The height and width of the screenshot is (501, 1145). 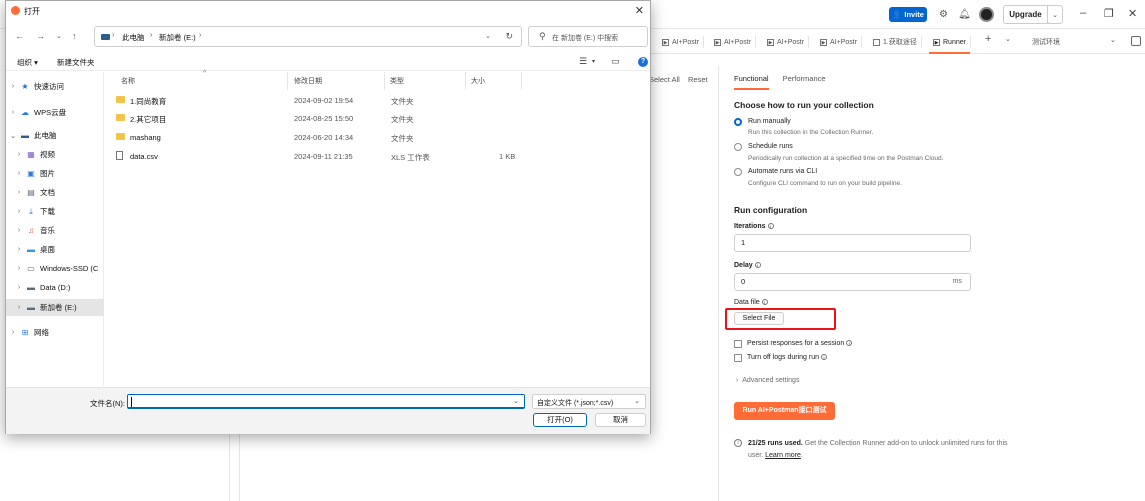 What do you see at coordinates (738, 122) in the screenshot?
I see `run-manually-radio` at bounding box center [738, 122].